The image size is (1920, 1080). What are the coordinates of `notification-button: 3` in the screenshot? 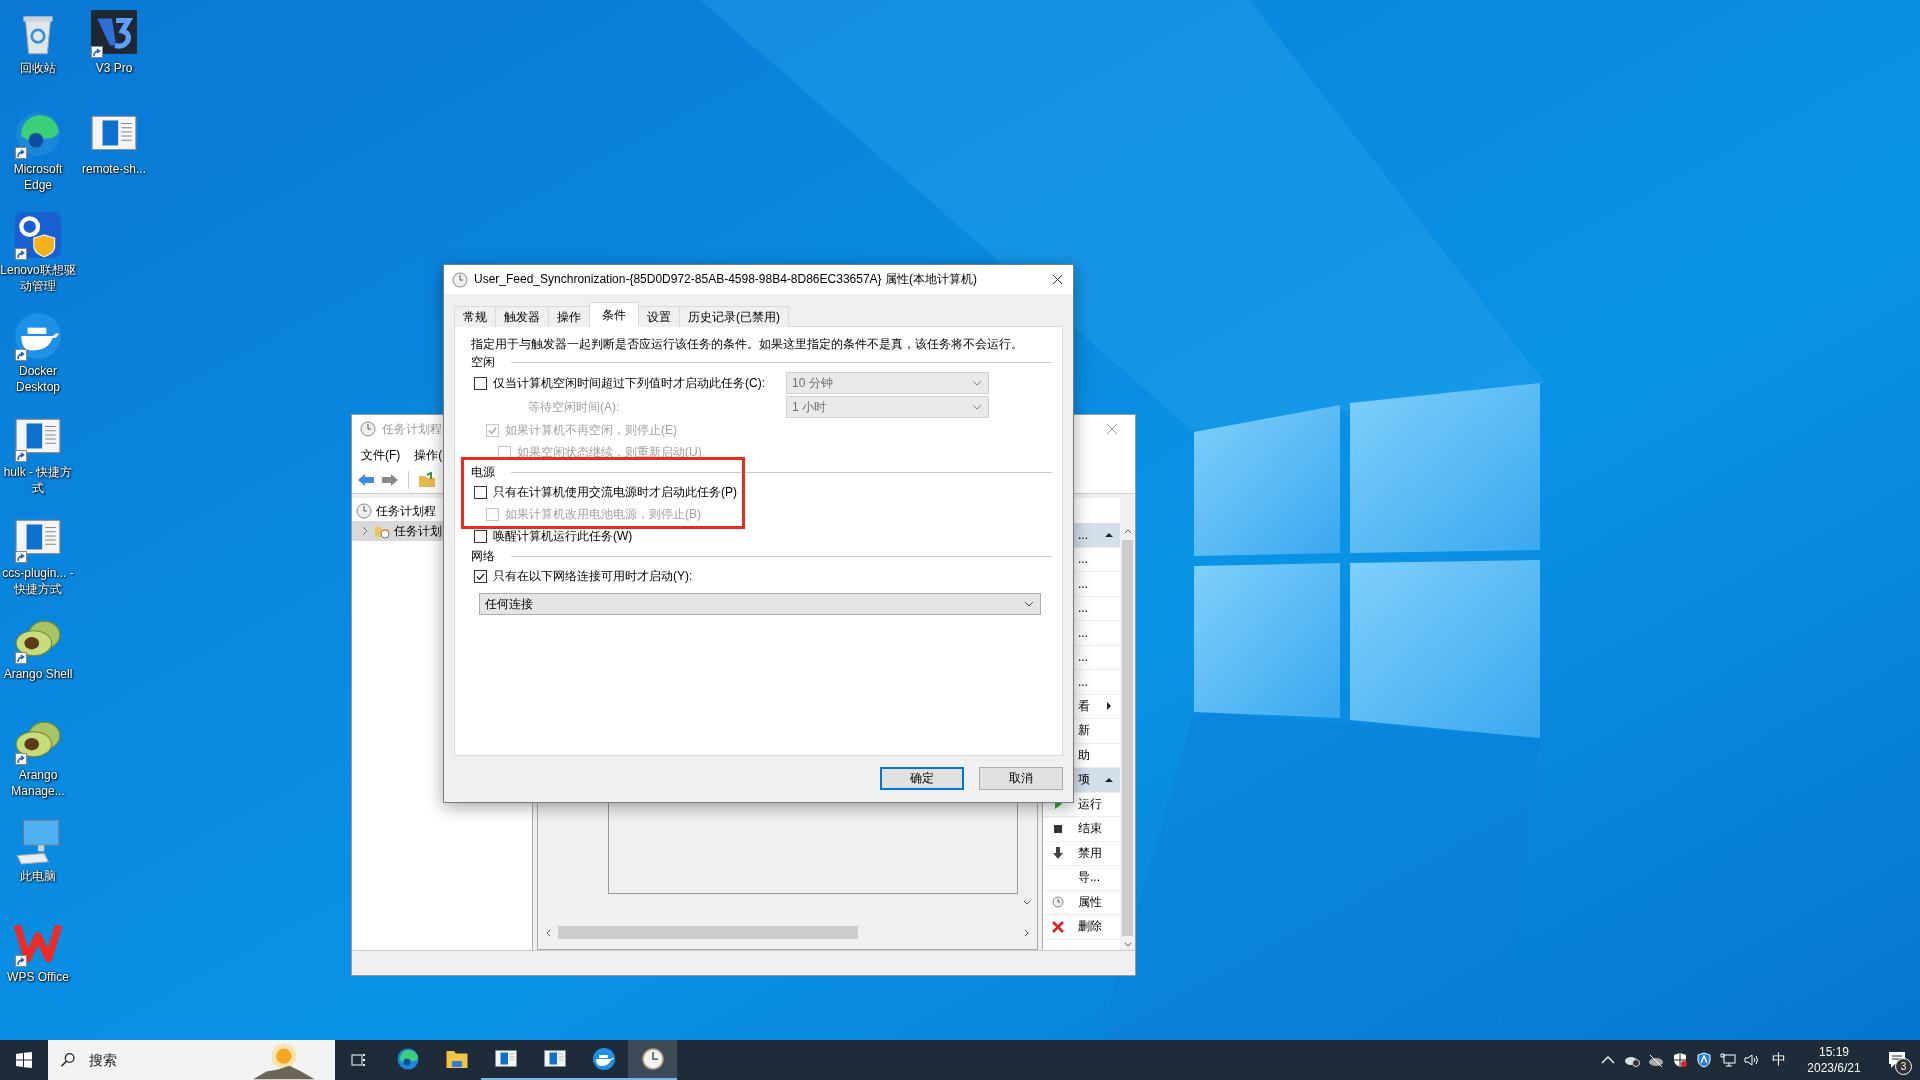 It's located at (1897, 1060).